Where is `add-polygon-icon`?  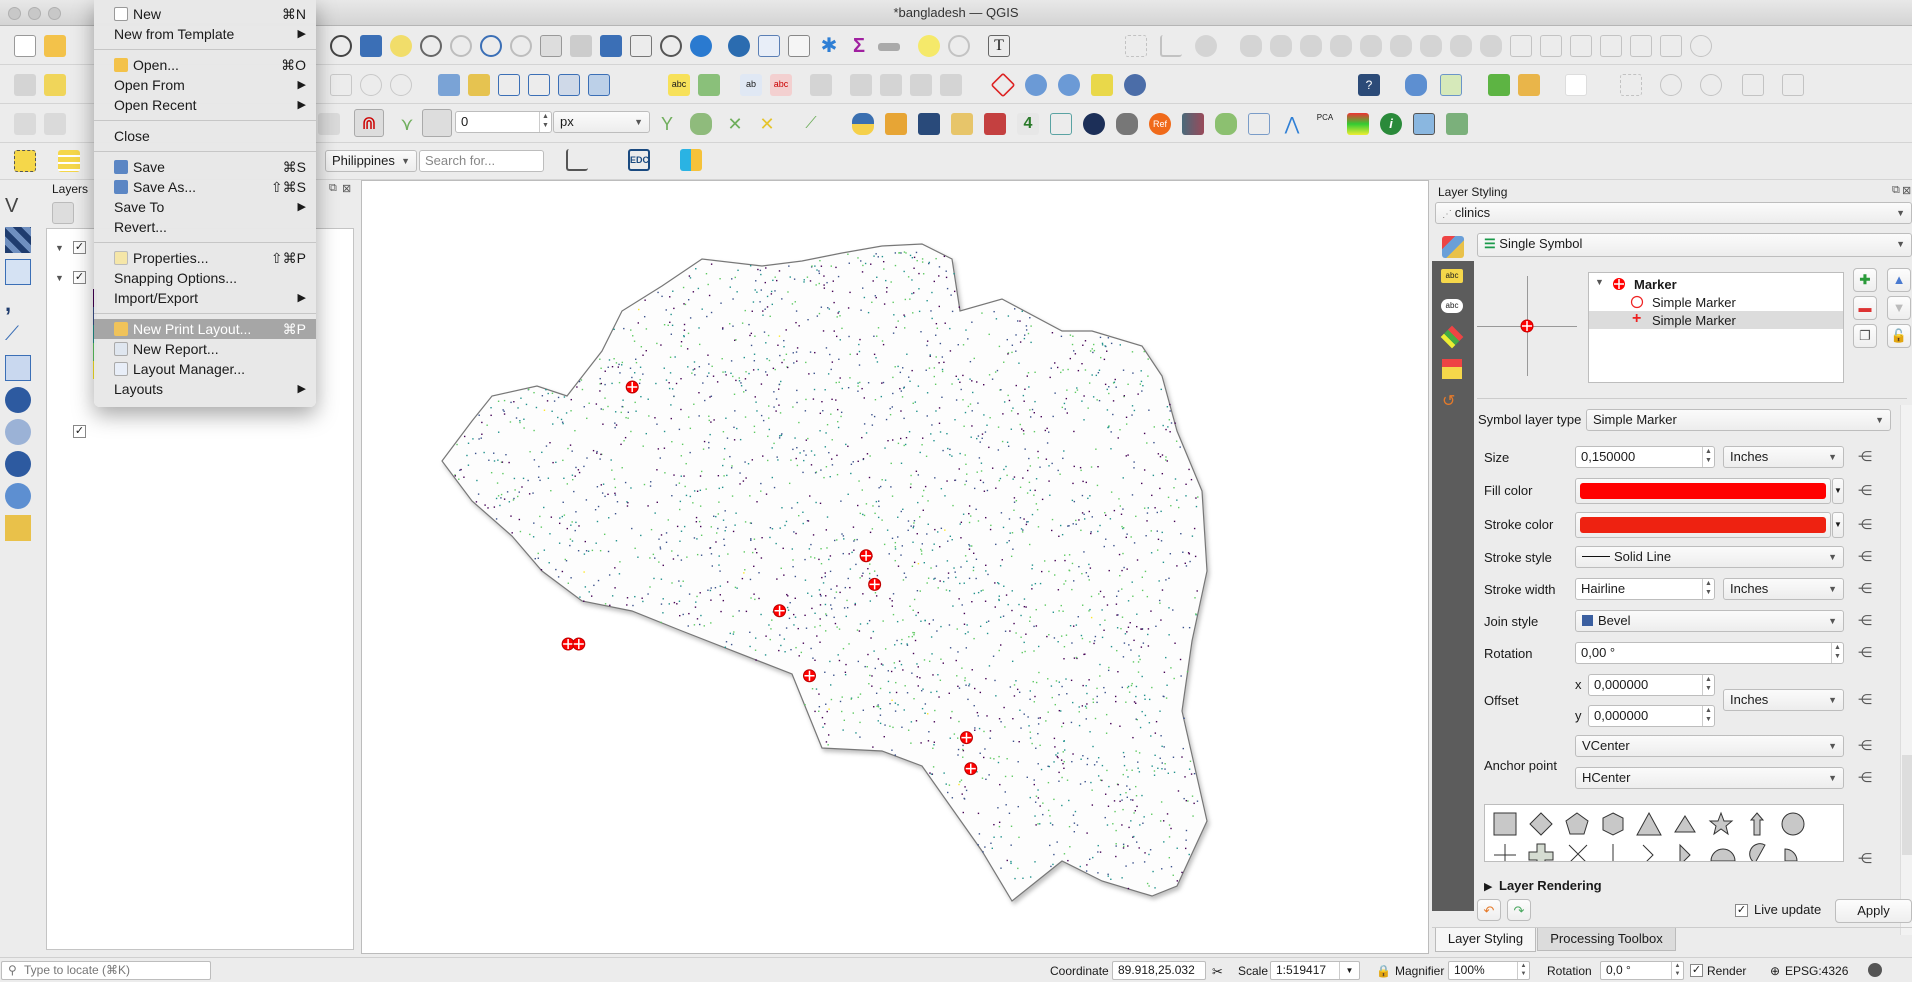
add-polygon-icon is located at coordinates (1793, 85).